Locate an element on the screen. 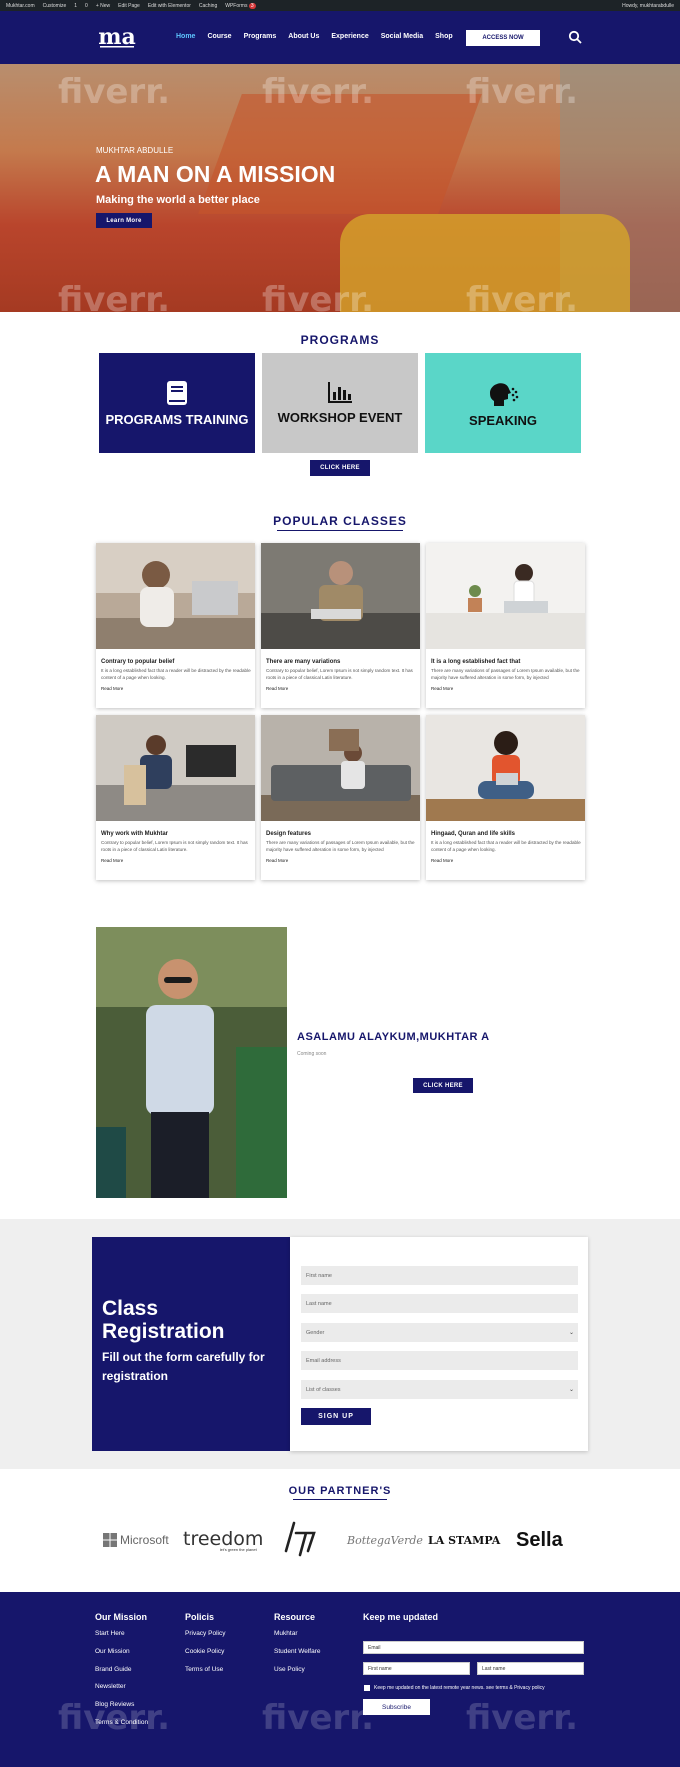  registration-title: Class Registration is located at coordinates (163, 1320).